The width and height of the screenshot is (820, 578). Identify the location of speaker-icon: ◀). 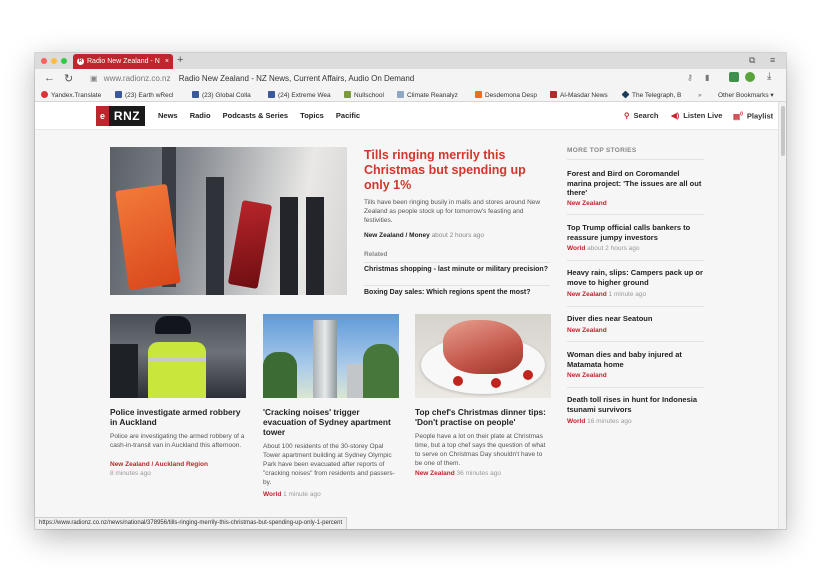
(675, 115).